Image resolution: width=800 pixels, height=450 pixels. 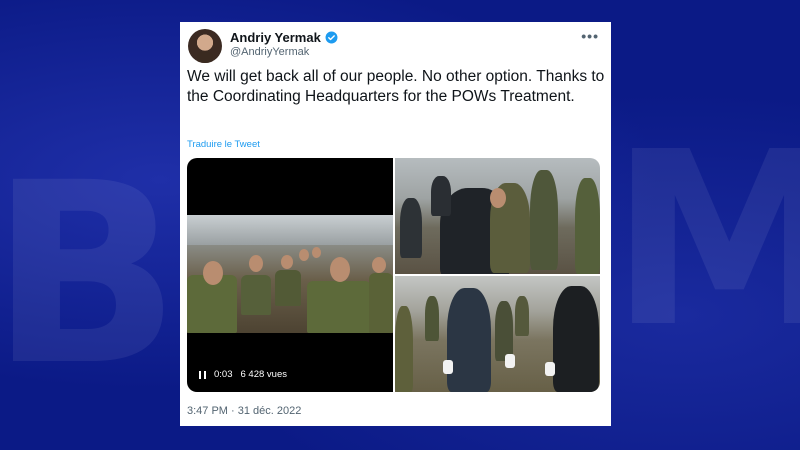 What do you see at coordinates (223, 144) in the screenshot?
I see `translate-link: Traduire le Tweet` at bounding box center [223, 144].